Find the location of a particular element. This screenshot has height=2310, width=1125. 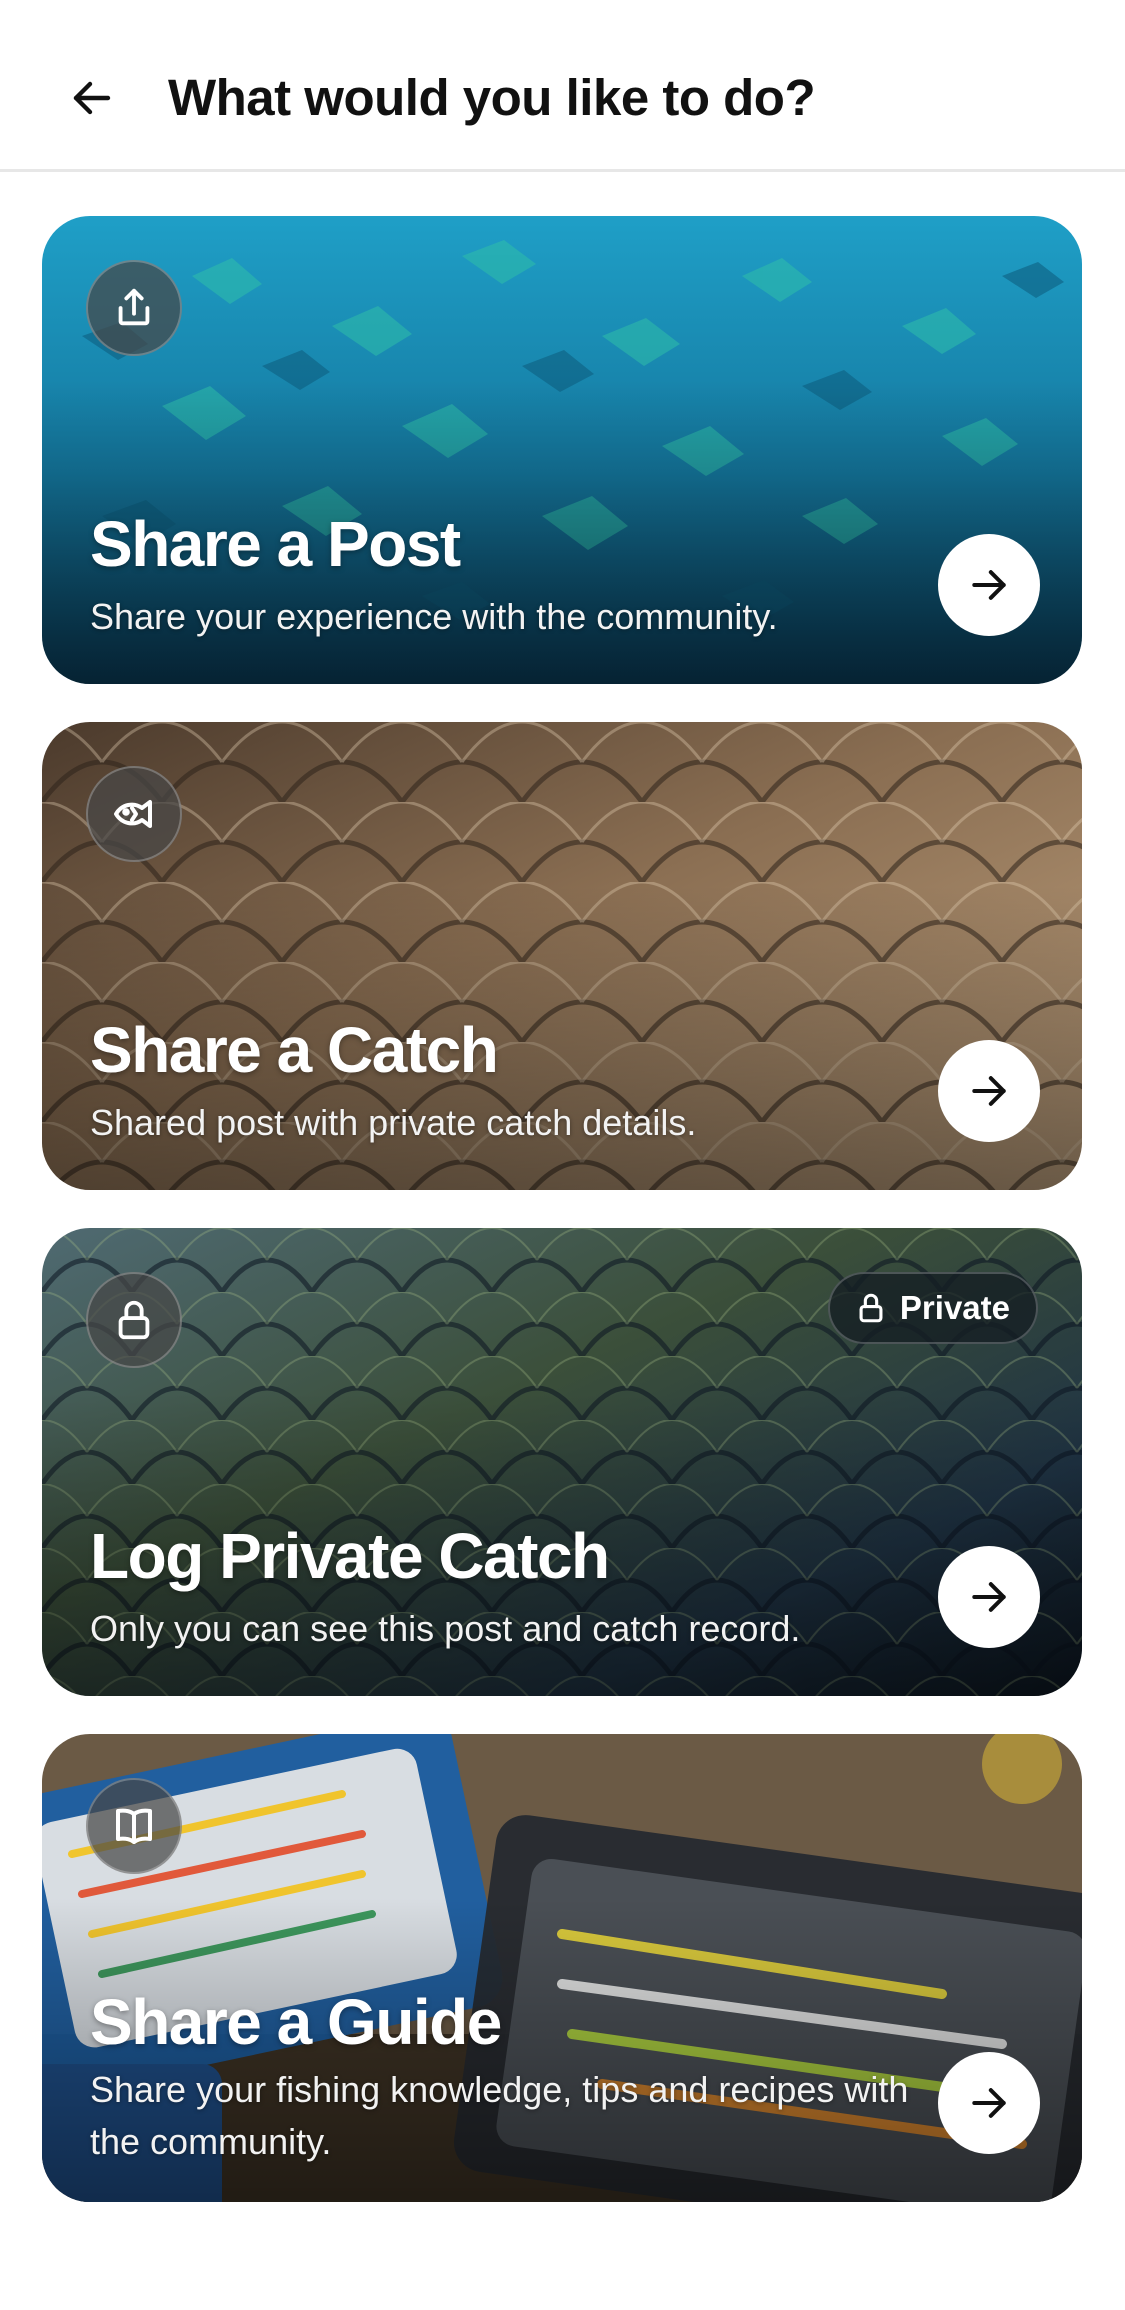

private-badge-label: Private is located at coordinates (954, 1307).